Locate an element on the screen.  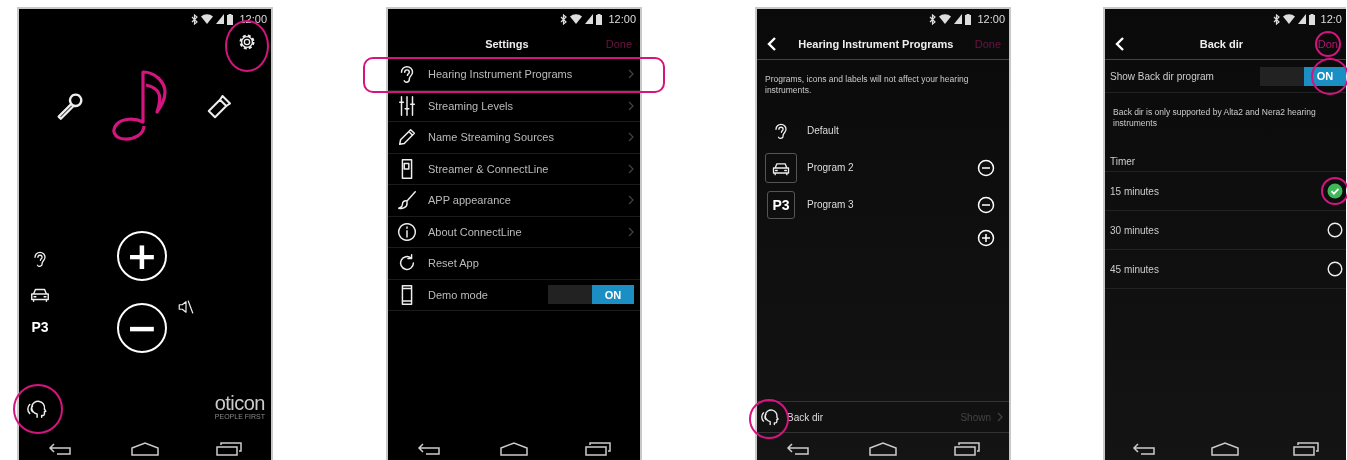
settings-item: Name Streaming Sources is located at coordinates (514, 138).